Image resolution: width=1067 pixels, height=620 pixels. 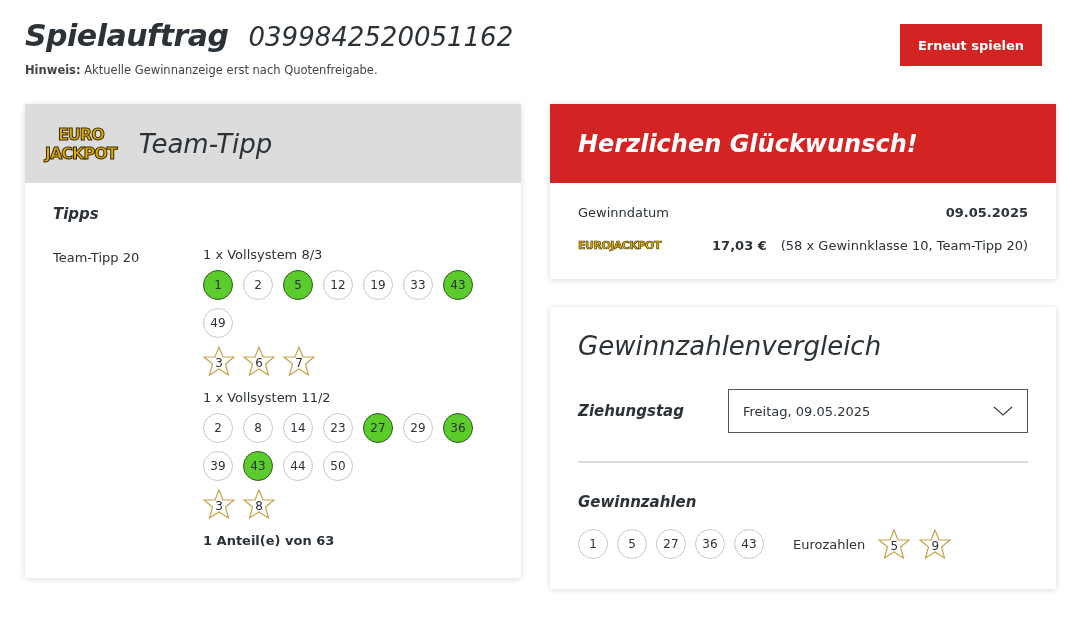 What do you see at coordinates (971, 45) in the screenshot?
I see `play-again-button: Erneut spielen` at bounding box center [971, 45].